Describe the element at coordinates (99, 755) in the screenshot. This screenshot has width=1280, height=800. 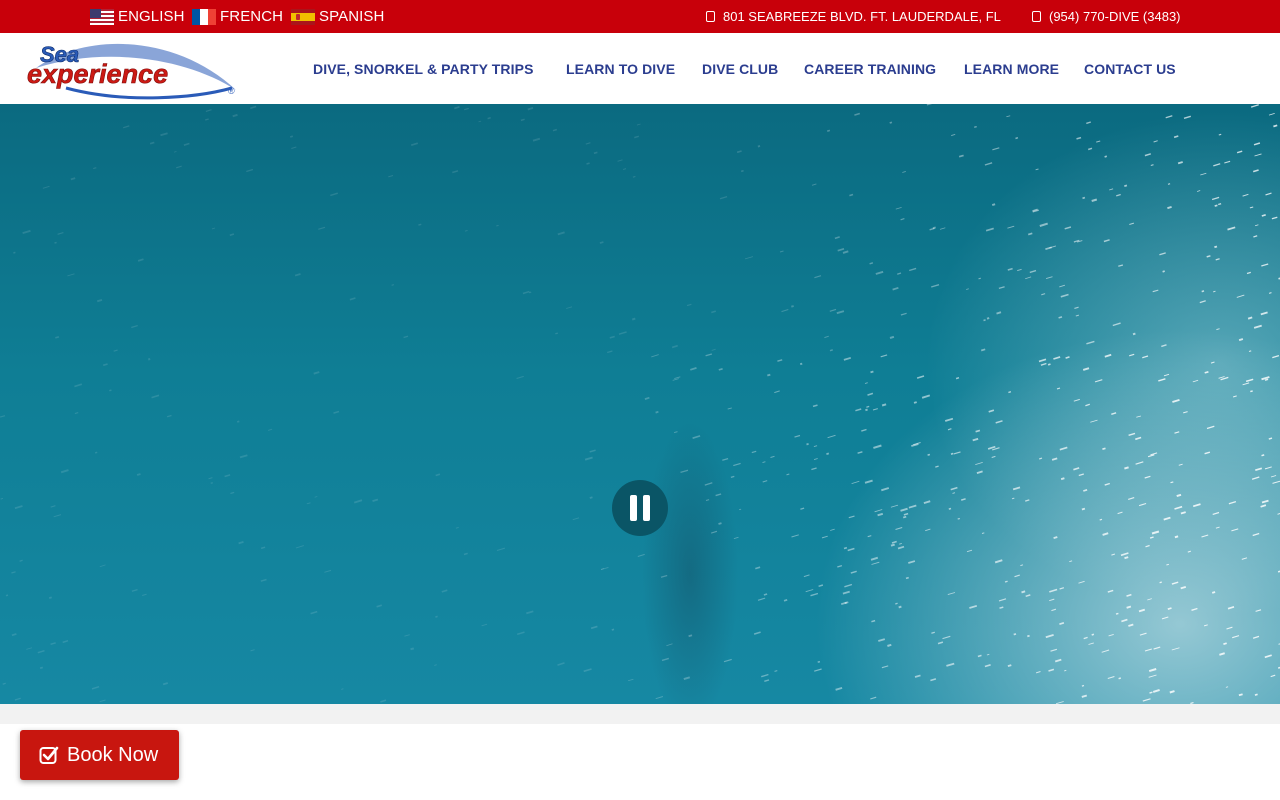
I see `book-now-button: Book Now` at that location.